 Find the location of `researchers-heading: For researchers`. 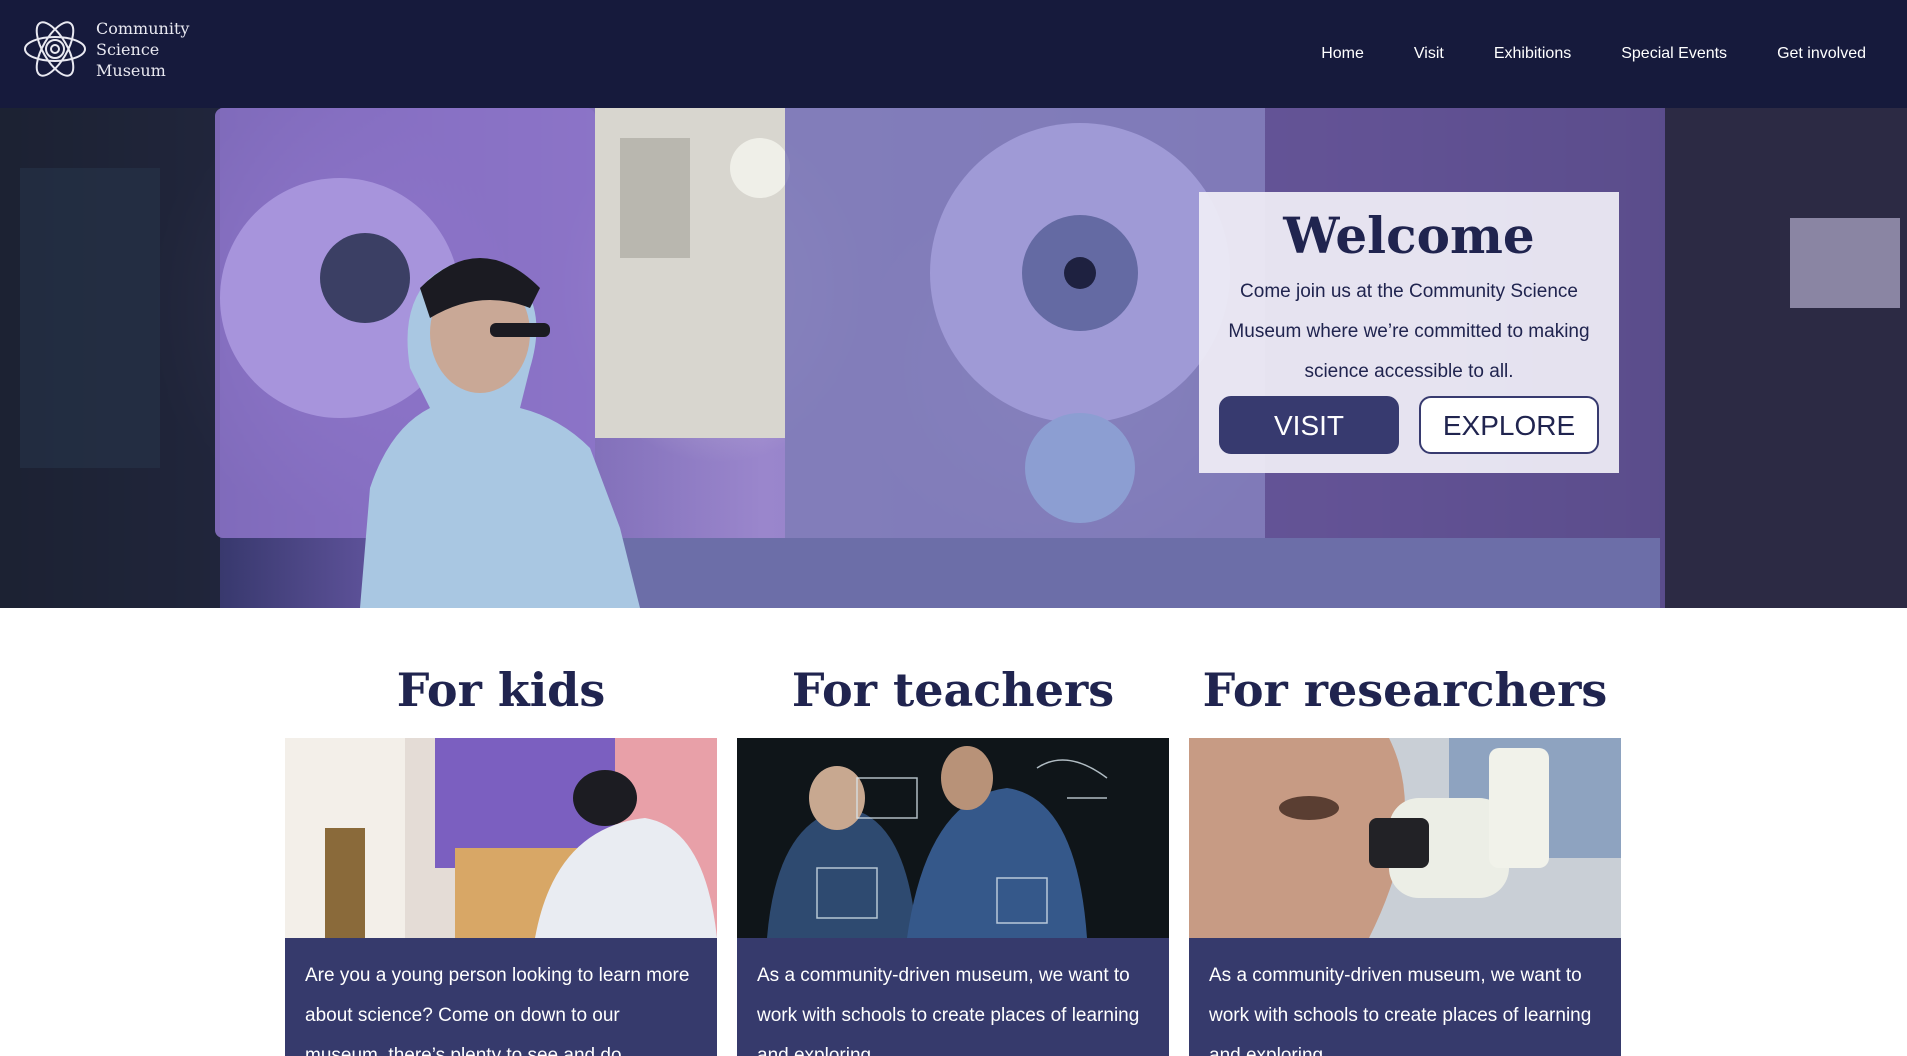

researchers-heading: For researchers is located at coordinates (1405, 690).